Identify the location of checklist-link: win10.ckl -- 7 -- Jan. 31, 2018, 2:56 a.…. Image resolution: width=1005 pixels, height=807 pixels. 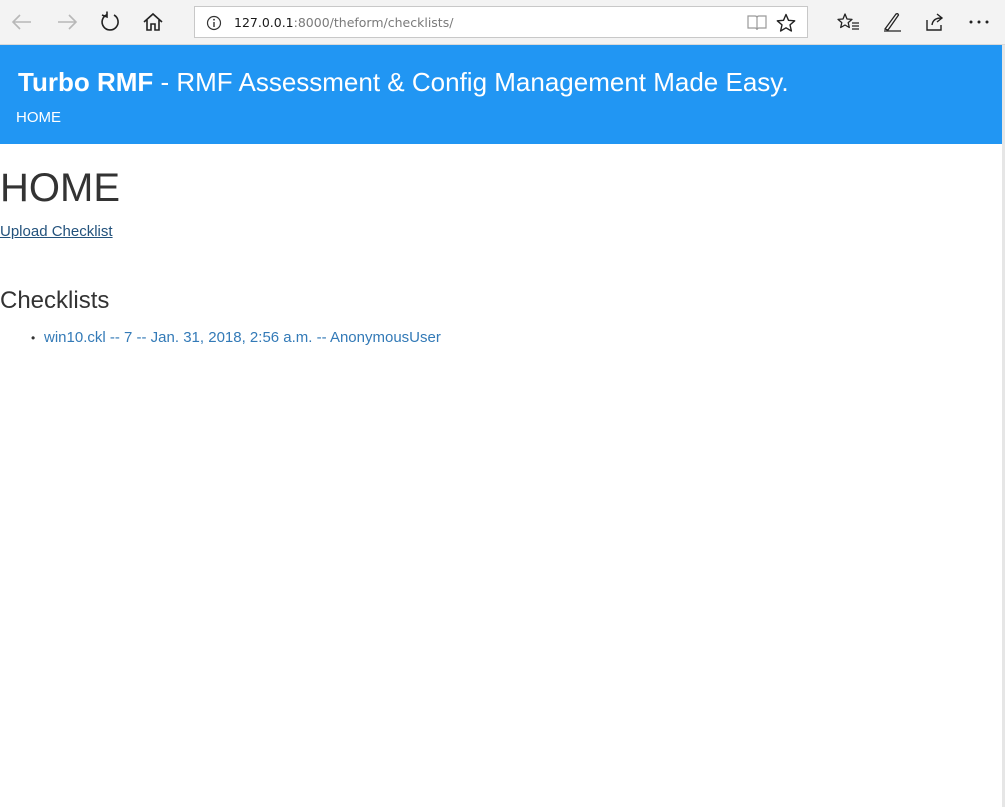
(242, 337).